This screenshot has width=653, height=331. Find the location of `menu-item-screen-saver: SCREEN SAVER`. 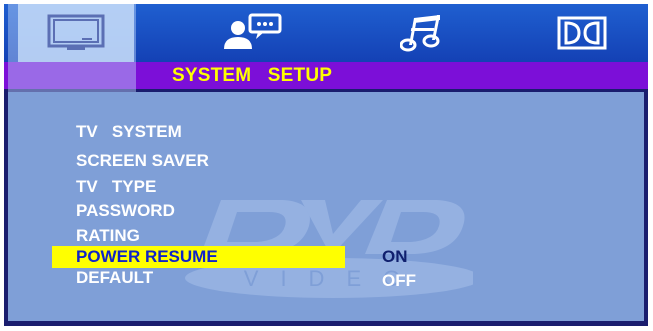

menu-item-screen-saver: SCREEN SAVER is located at coordinates (142, 161).